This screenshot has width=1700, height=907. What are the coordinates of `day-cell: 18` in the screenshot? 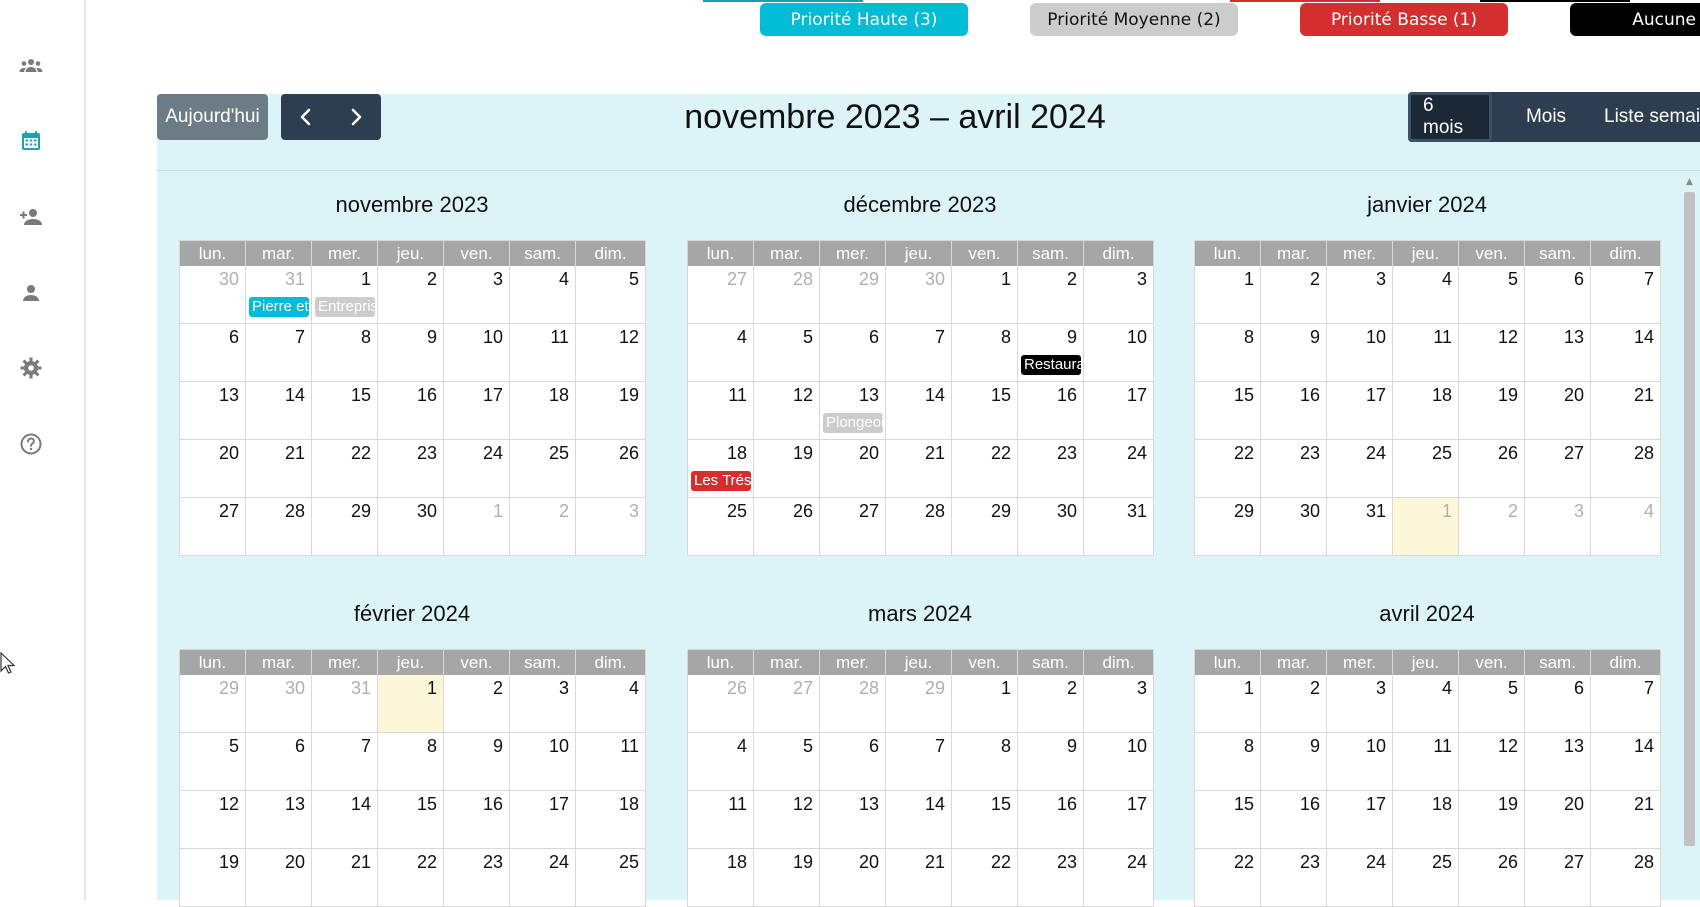 It's located at (721, 877).